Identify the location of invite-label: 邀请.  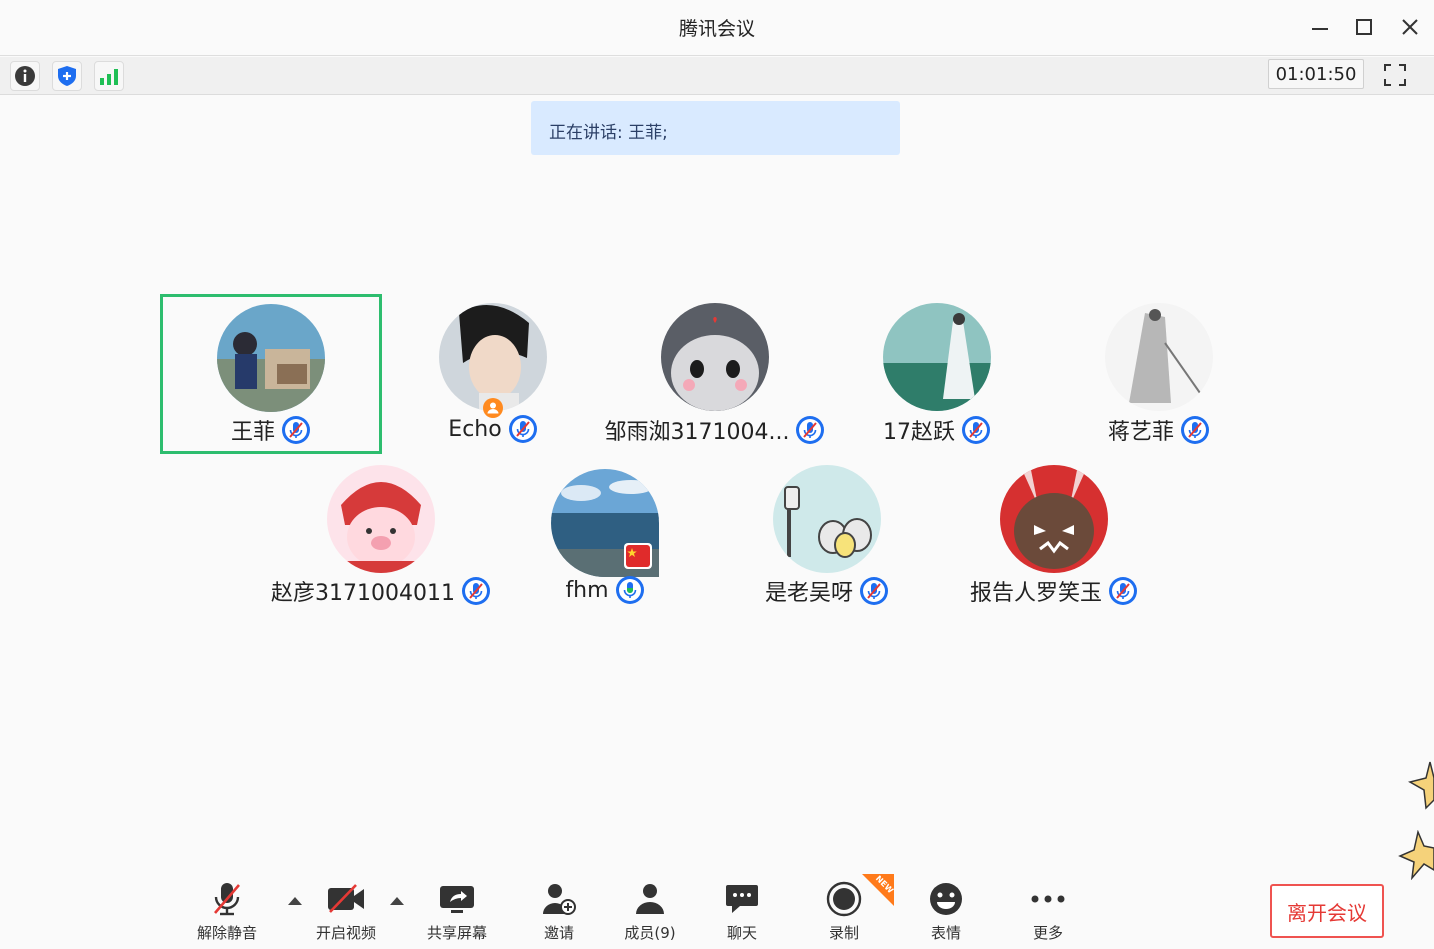
(558, 933).